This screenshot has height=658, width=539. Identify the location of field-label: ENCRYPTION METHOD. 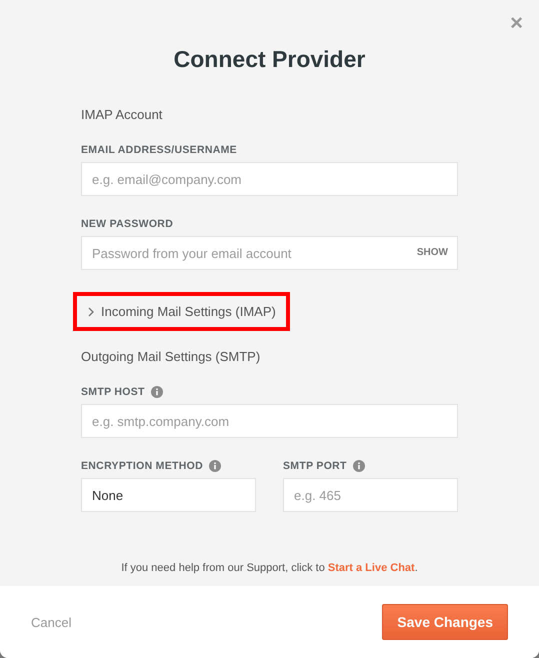
(142, 466).